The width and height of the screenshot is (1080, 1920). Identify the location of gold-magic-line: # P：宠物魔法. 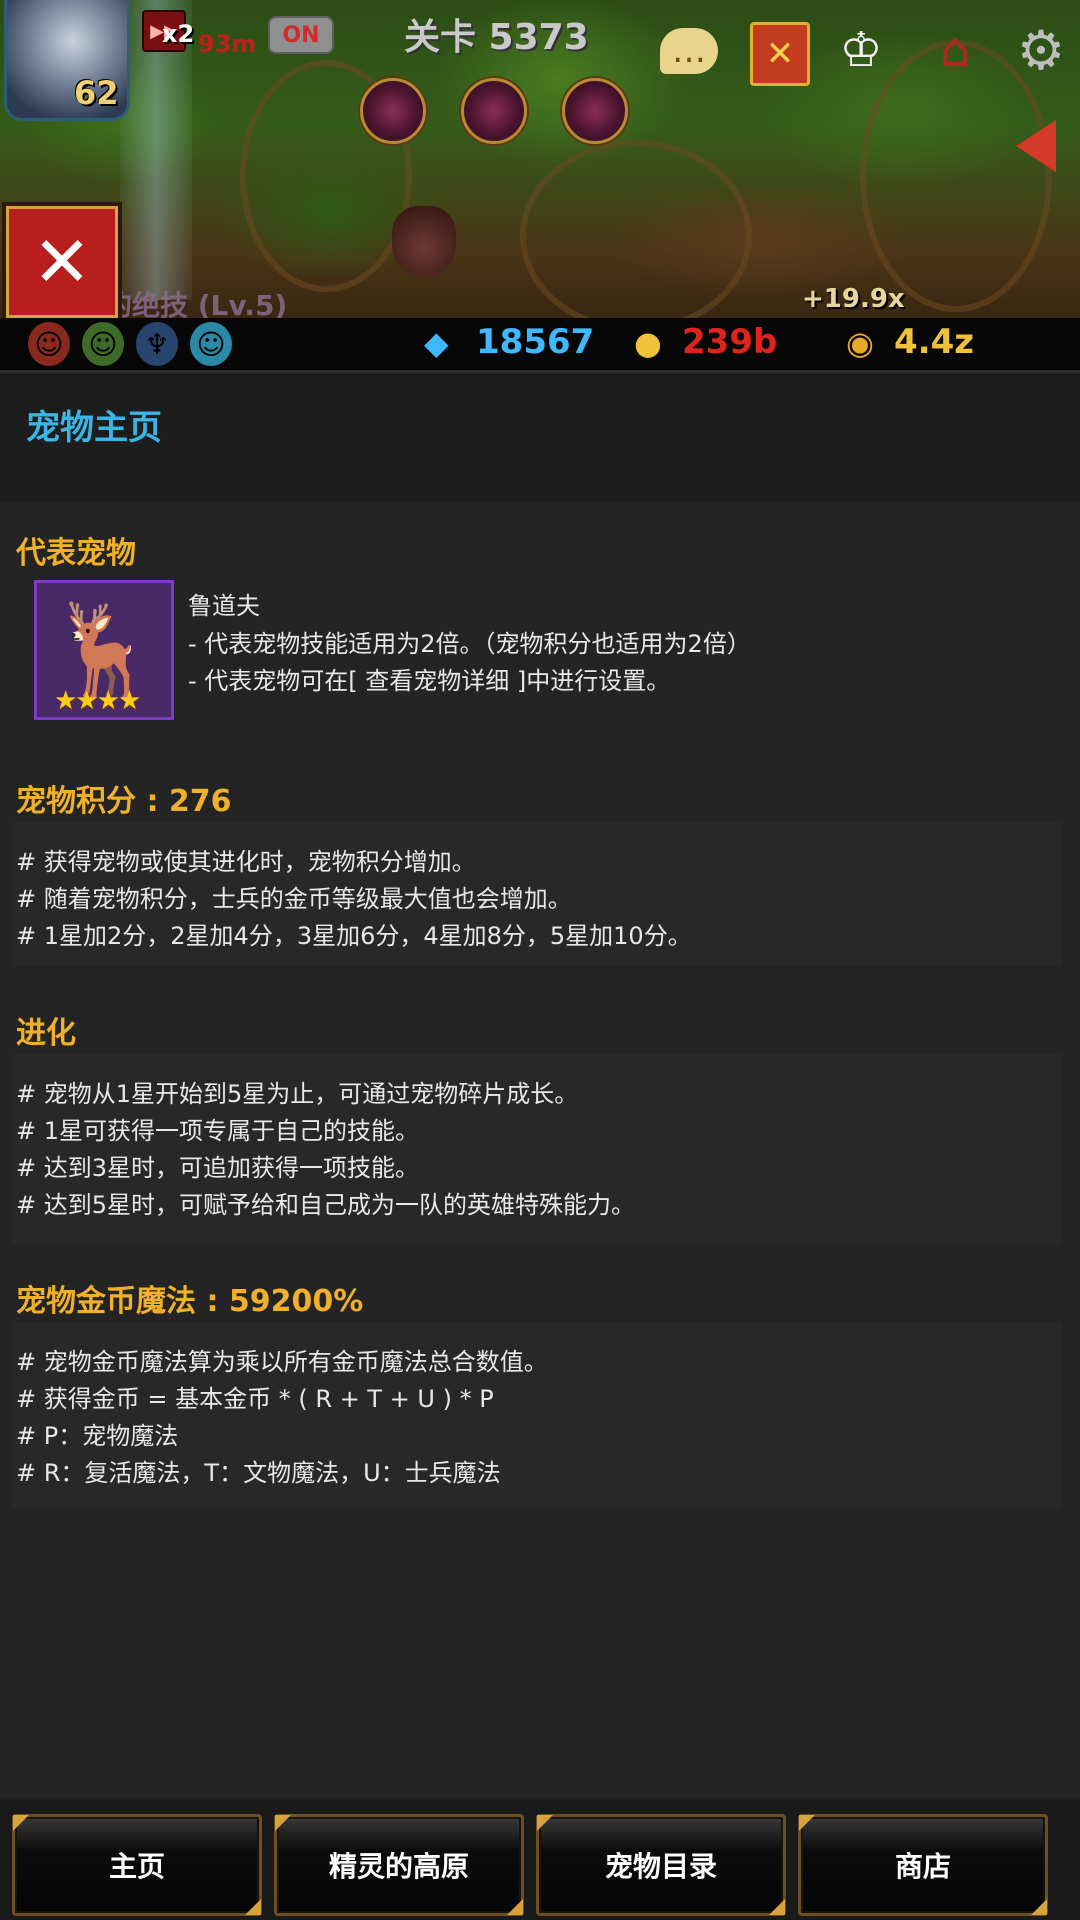
(97, 1436).